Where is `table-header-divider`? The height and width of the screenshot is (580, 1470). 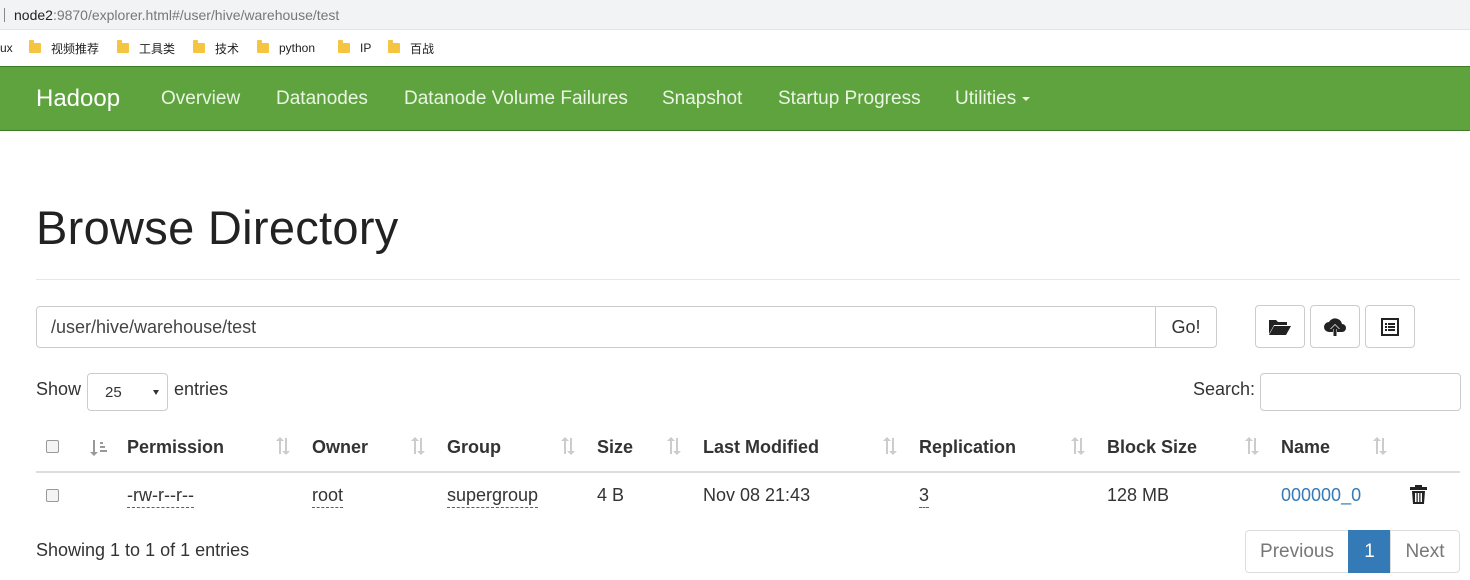 table-header-divider is located at coordinates (748, 472).